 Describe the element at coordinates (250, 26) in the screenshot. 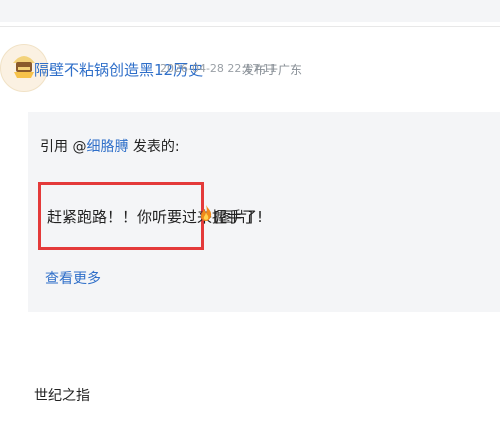

I see `divider` at that location.